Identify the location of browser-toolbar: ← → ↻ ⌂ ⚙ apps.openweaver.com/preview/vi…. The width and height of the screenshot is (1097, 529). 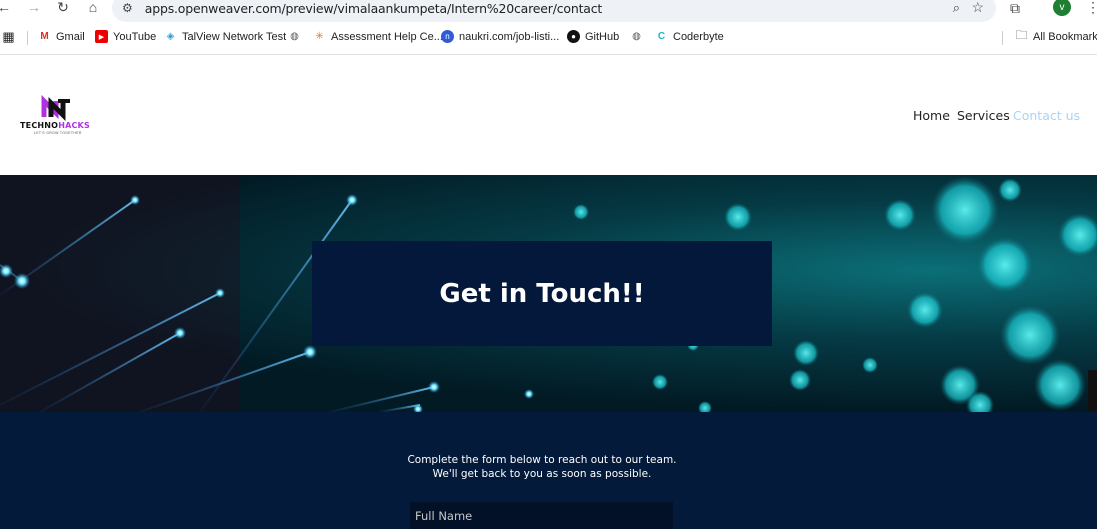
(548, 11).